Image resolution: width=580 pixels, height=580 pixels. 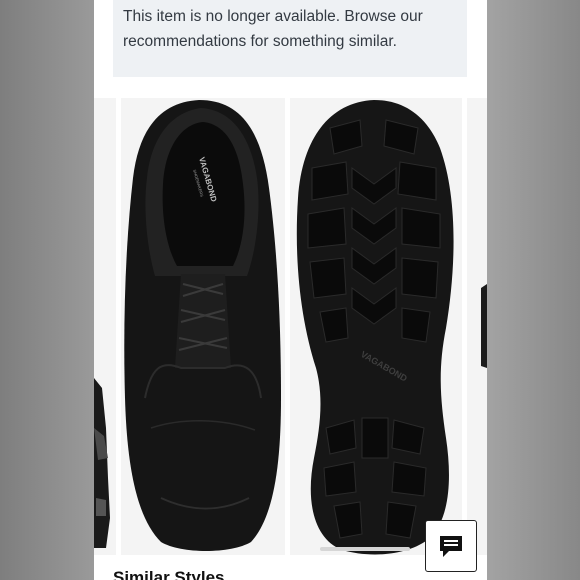 I want to click on notice-line-2: recommendations for something similar., so click(x=260, y=41).